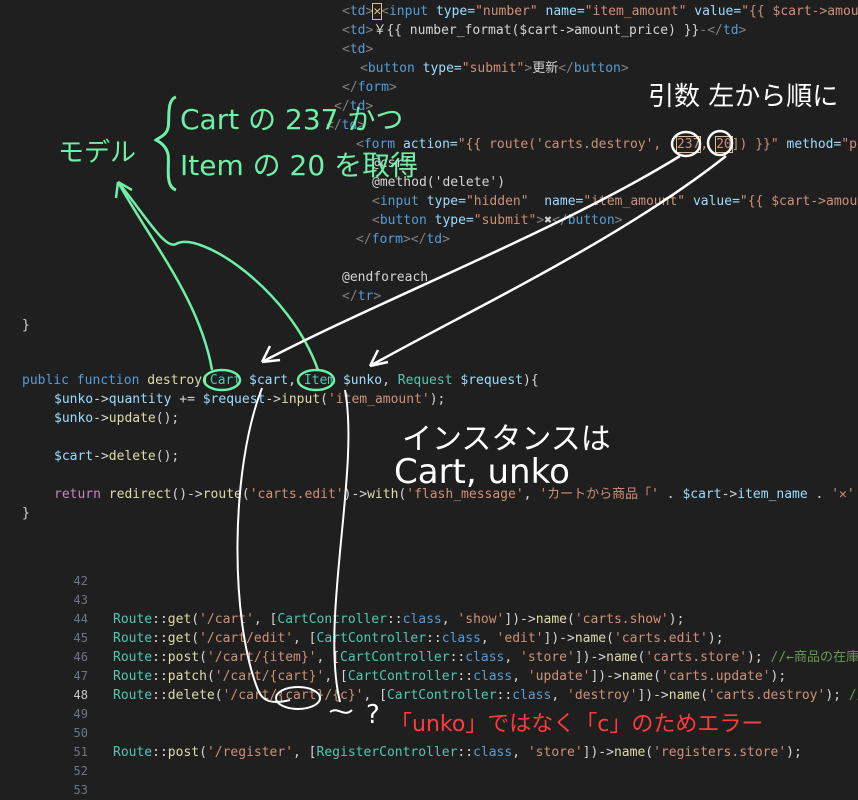 This screenshot has width=858, height=800. Describe the element at coordinates (362, 296) in the screenshot. I see `code-line: </tr>` at that location.